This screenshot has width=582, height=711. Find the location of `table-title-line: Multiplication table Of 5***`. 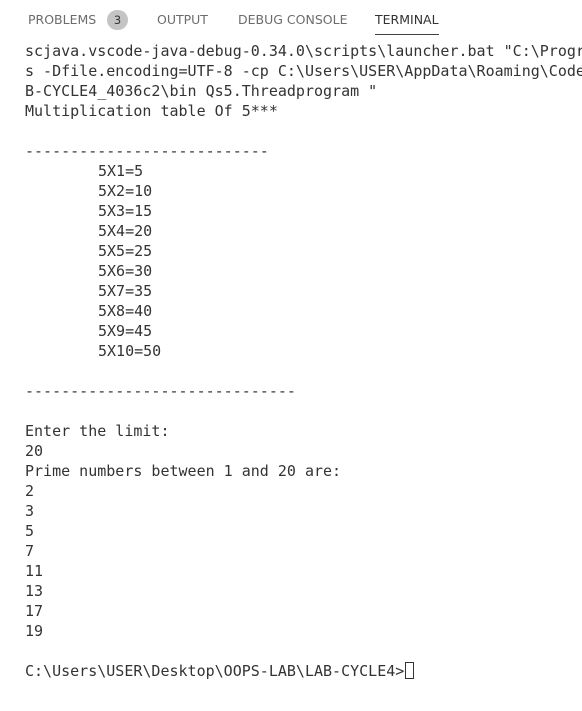

table-title-line: Multiplication table Of 5*** is located at coordinates (151, 111).